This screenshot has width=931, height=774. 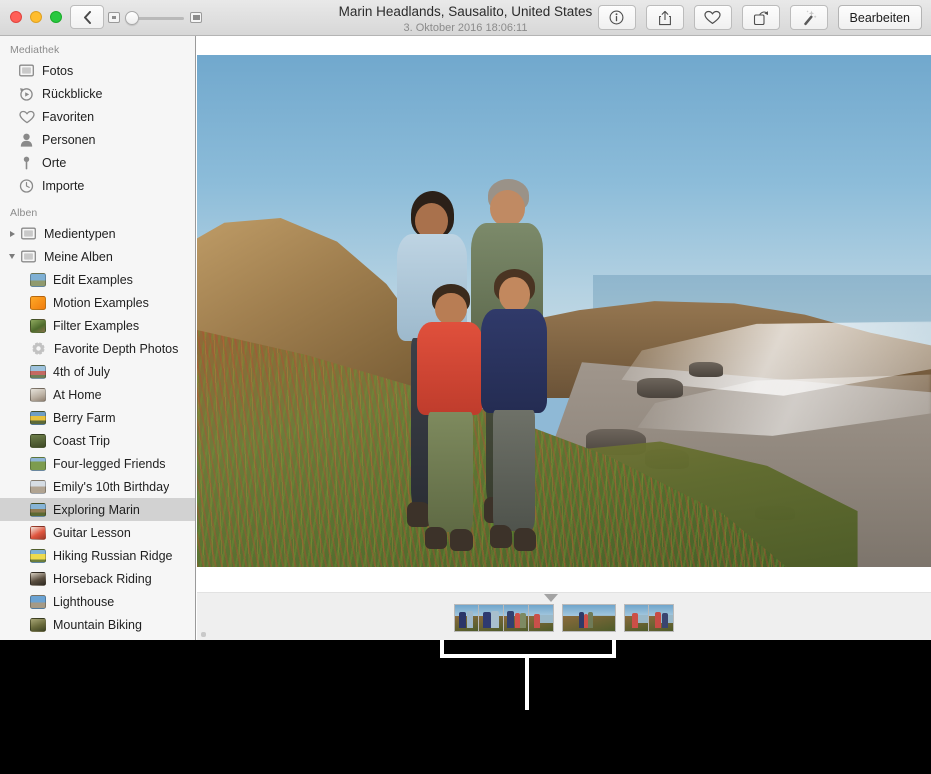 I want to click on sidebar-item-four-legged-friends: Four-legged Friends, so click(x=97, y=463).